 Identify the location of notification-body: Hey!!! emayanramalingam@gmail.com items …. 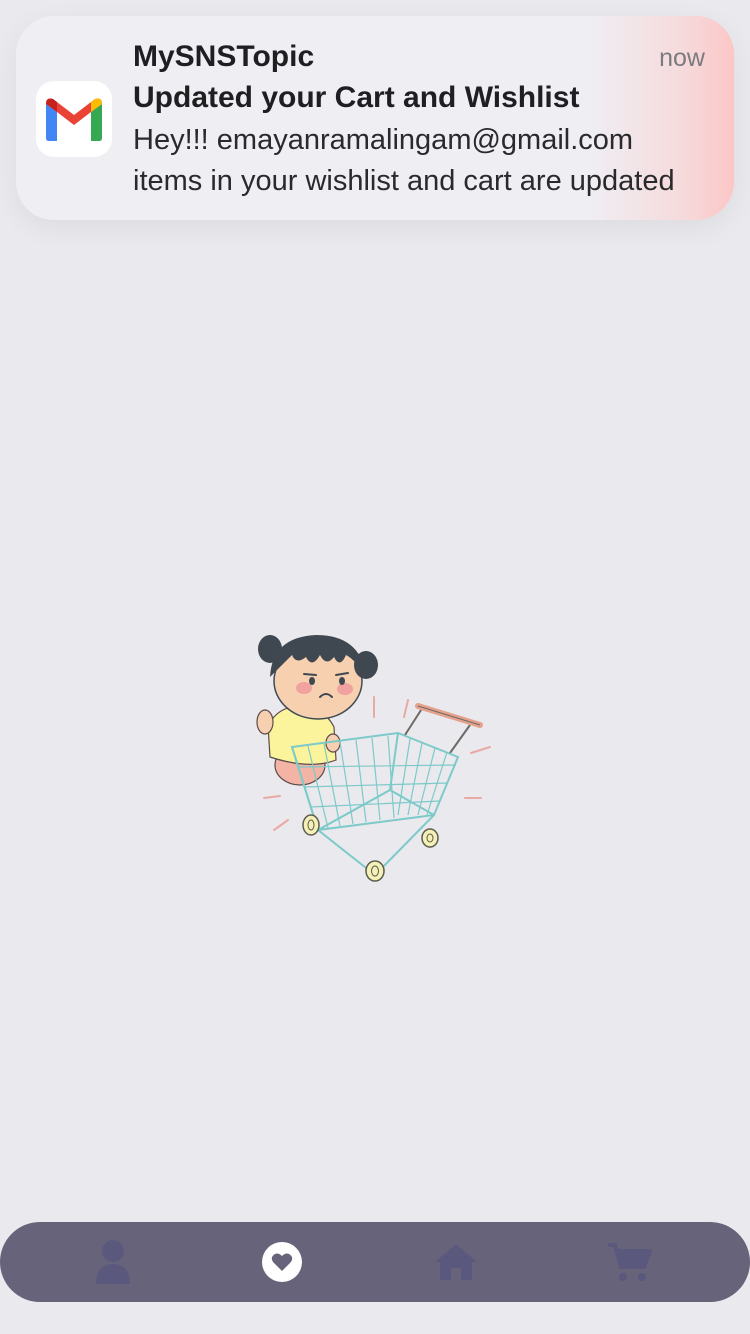
(419, 161).